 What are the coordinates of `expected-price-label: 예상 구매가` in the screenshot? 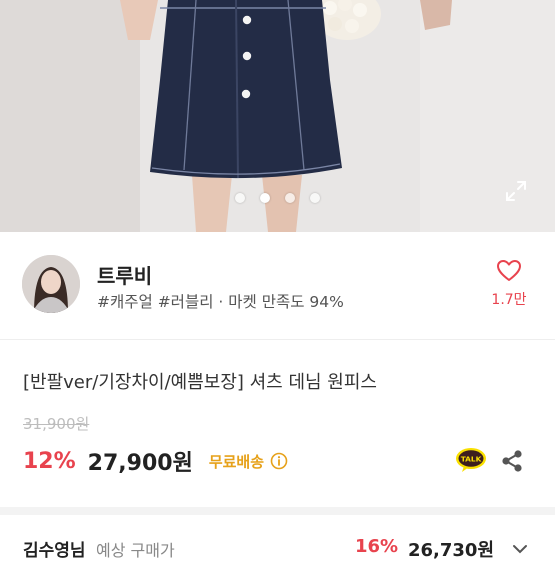 It's located at (135, 550).